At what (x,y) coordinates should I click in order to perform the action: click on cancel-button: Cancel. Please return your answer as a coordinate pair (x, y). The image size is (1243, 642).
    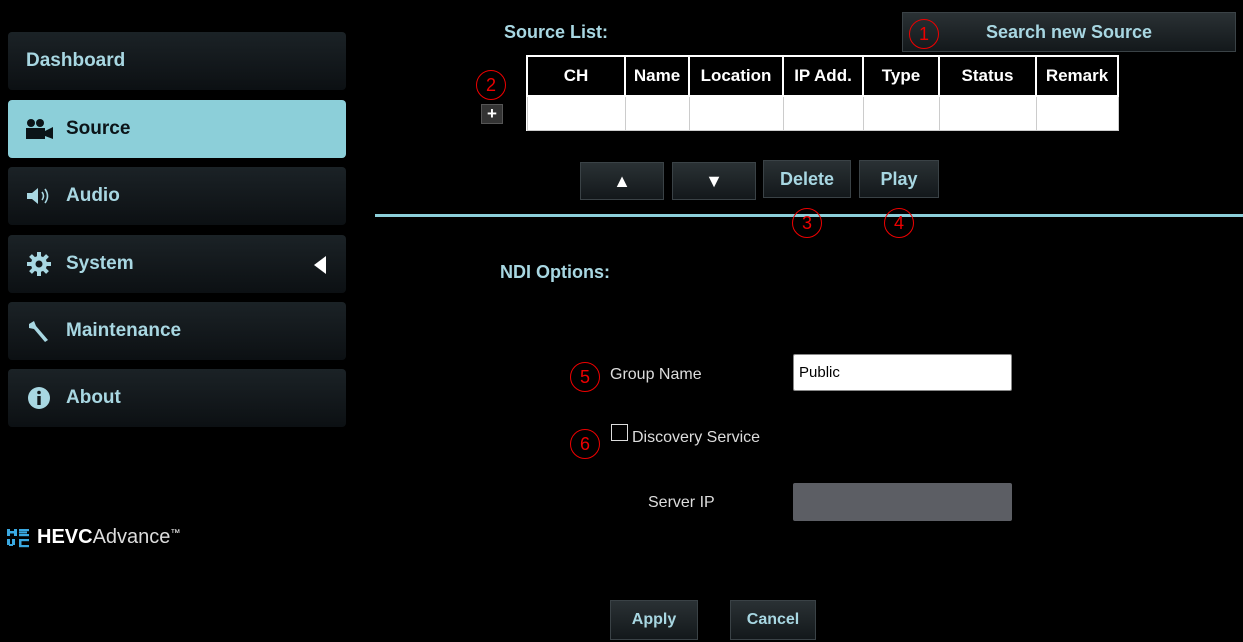
    Looking at the image, I should click on (773, 620).